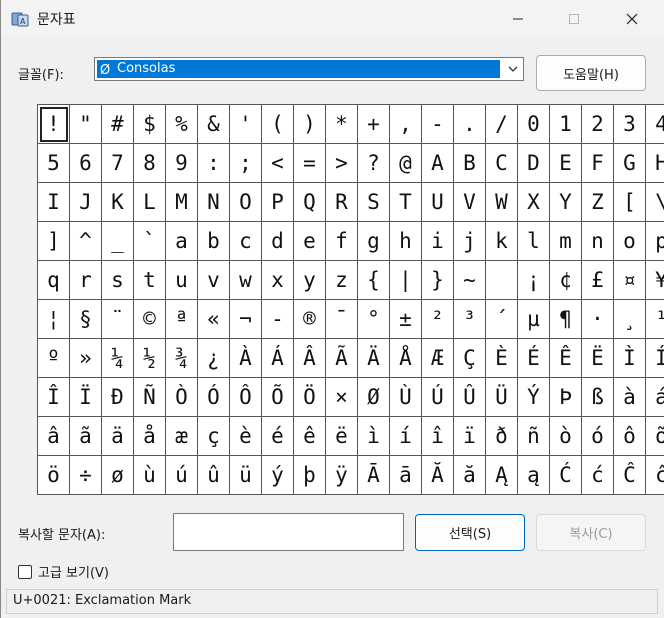 This screenshot has height=618, width=664. Describe the element at coordinates (54, 163) in the screenshot. I see `char-cell: 5` at that location.